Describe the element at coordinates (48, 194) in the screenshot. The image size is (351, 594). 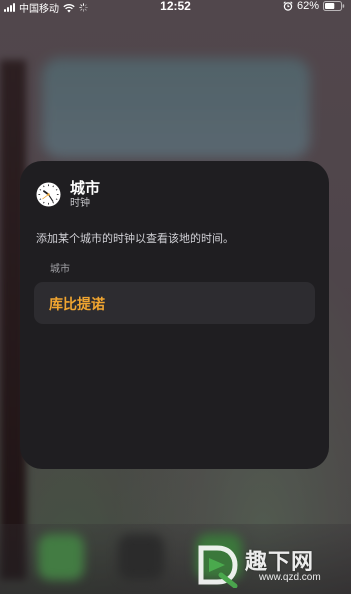
I see `clock-app-icon` at that location.